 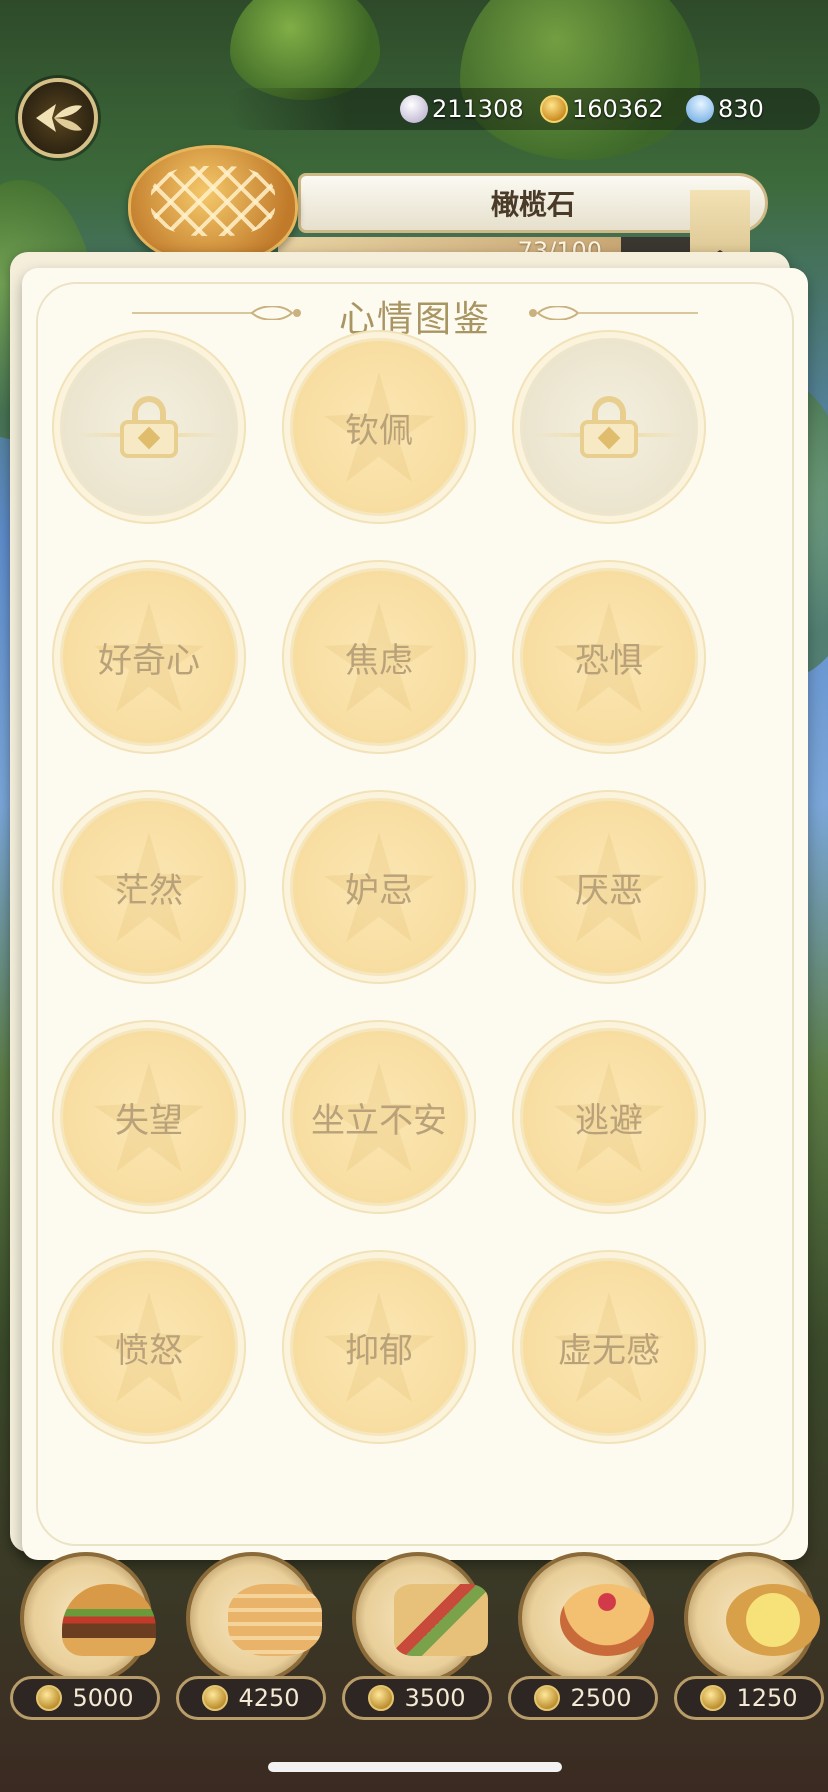 I want to click on mood-label: 愤怒, so click(x=149, y=1350).